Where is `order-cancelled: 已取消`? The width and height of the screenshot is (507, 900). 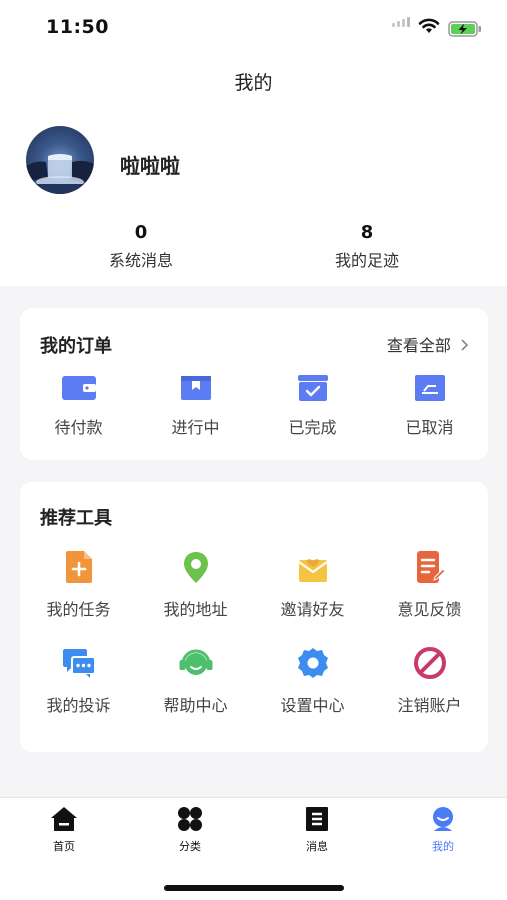 order-cancelled: 已取消 is located at coordinates (429, 406).